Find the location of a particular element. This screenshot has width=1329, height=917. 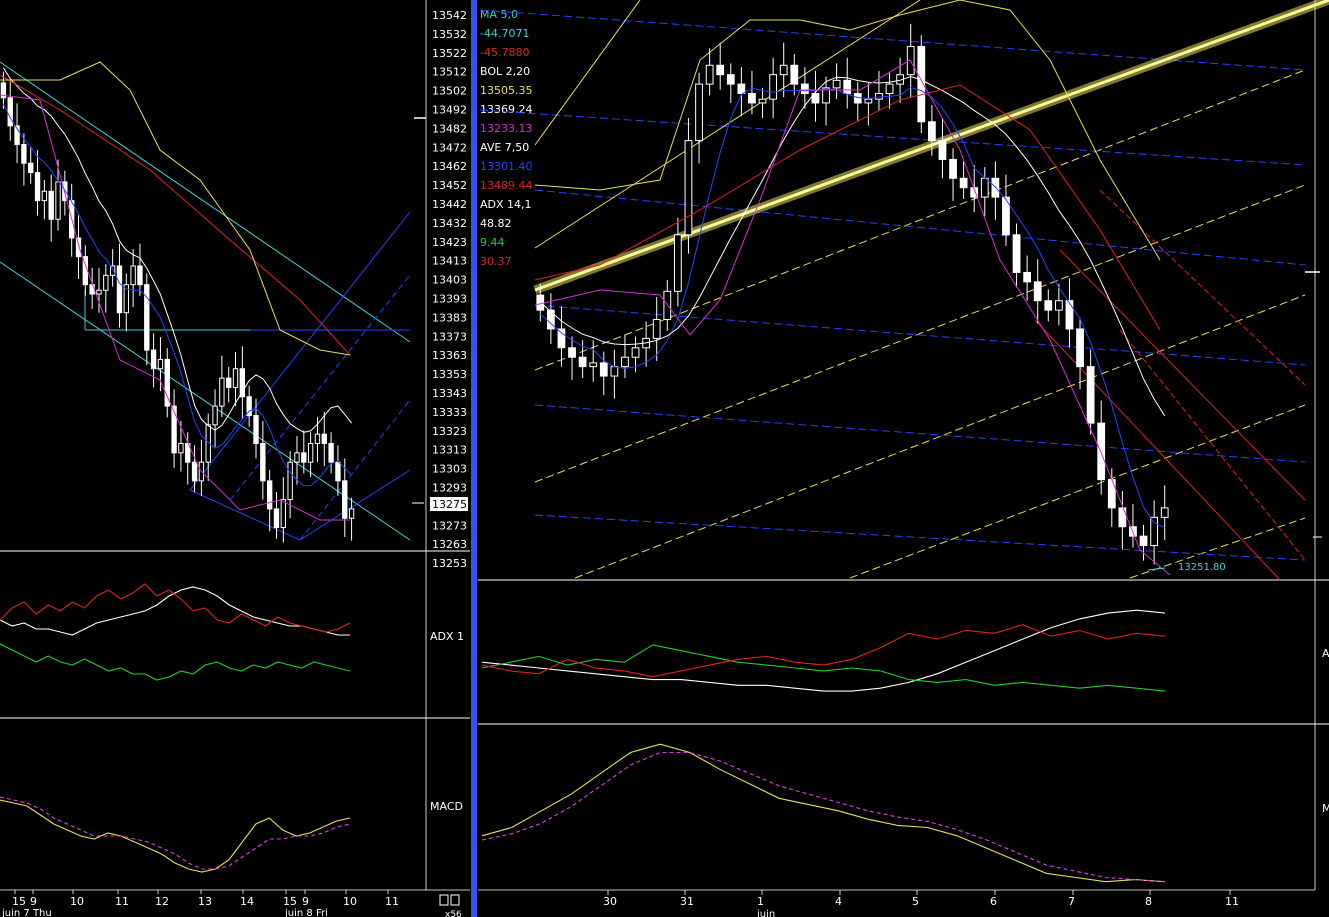

right-date-label: juin is located at coordinates (765, 913).